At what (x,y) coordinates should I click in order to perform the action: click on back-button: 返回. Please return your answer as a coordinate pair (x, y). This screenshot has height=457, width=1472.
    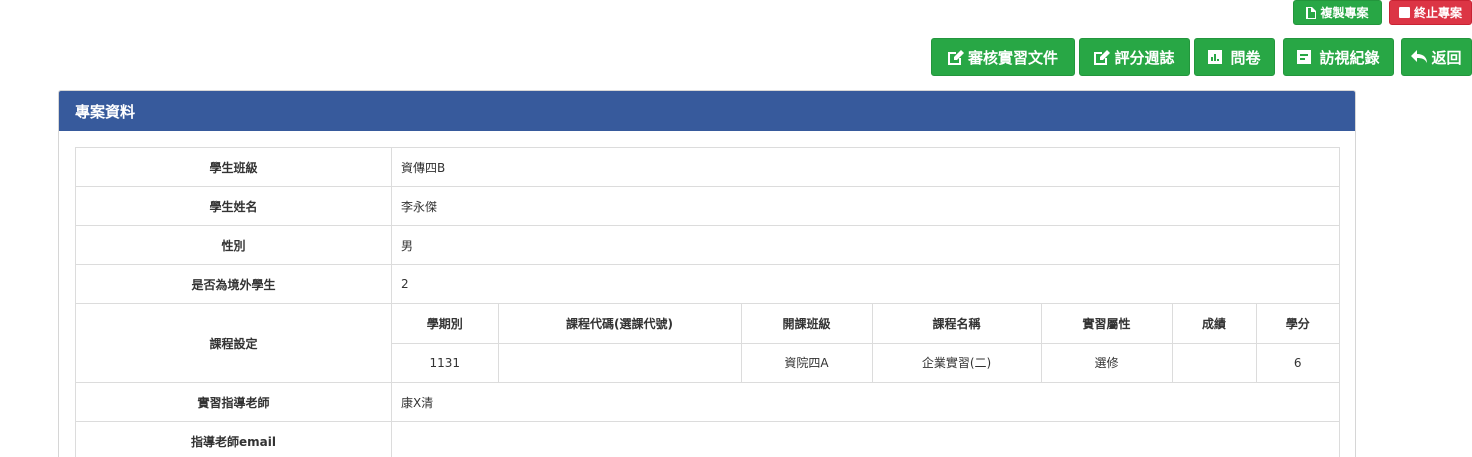
    Looking at the image, I should click on (1436, 57).